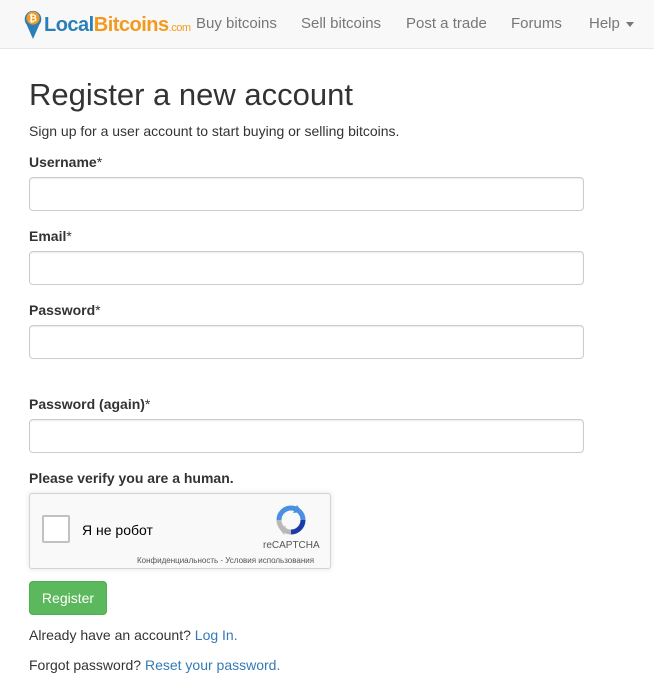 Image resolution: width=654 pixels, height=686 pixels. What do you see at coordinates (117, 530) in the screenshot?
I see `recaptcha-label: Я не робот` at bounding box center [117, 530].